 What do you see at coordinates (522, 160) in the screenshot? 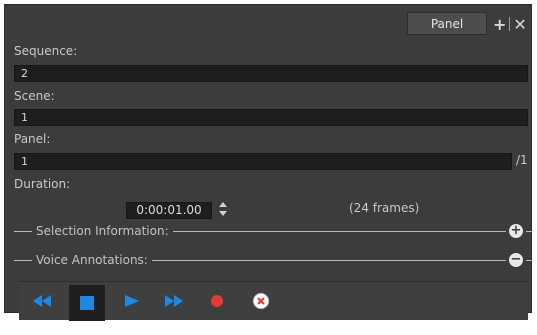
I see `panel-total-suffix: /1` at bounding box center [522, 160].